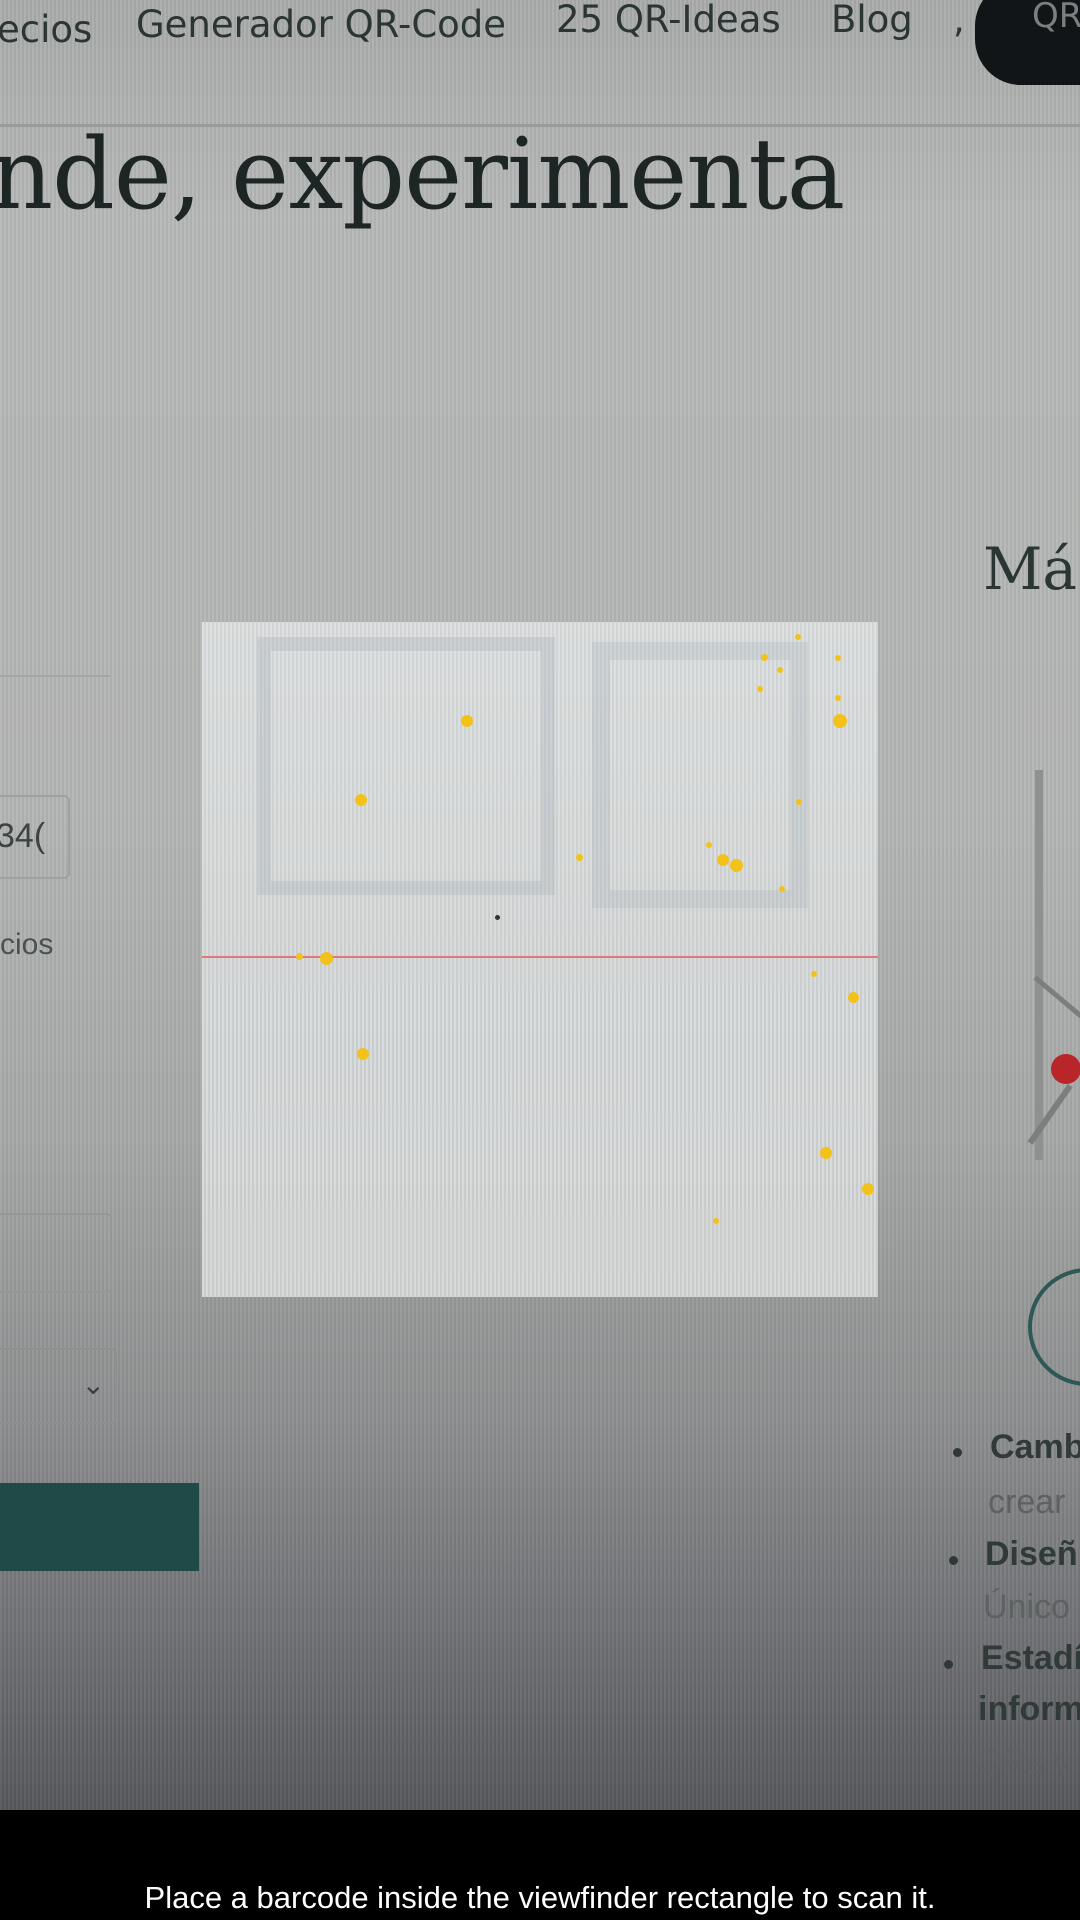 The width and height of the screenshot is (1080, 1920). I want to click on nav-item-blog: Blog, so click(872, 20).